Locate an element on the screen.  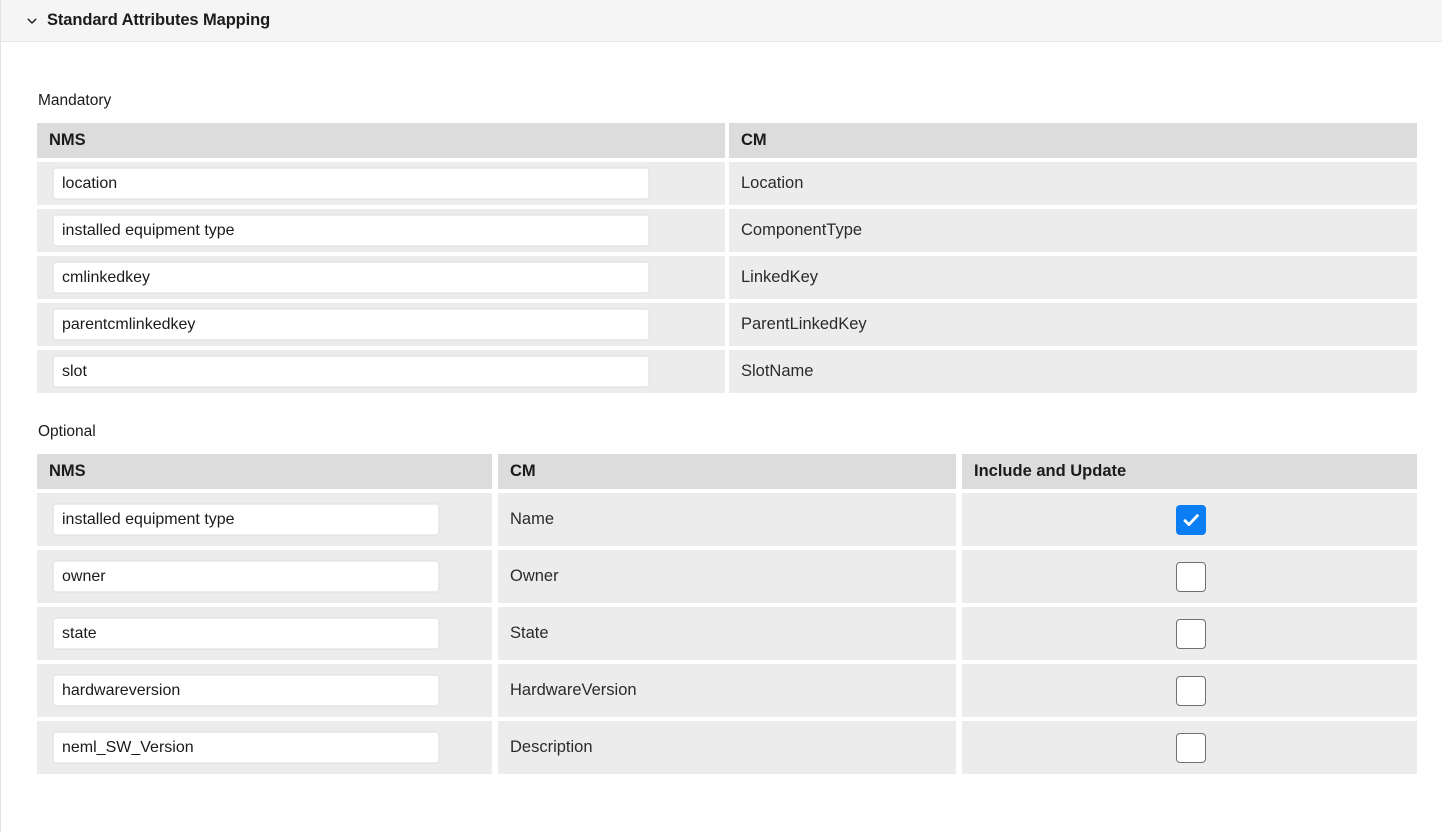
mandatory-cm-value-0: Location is located at coordinates (1073, 183).